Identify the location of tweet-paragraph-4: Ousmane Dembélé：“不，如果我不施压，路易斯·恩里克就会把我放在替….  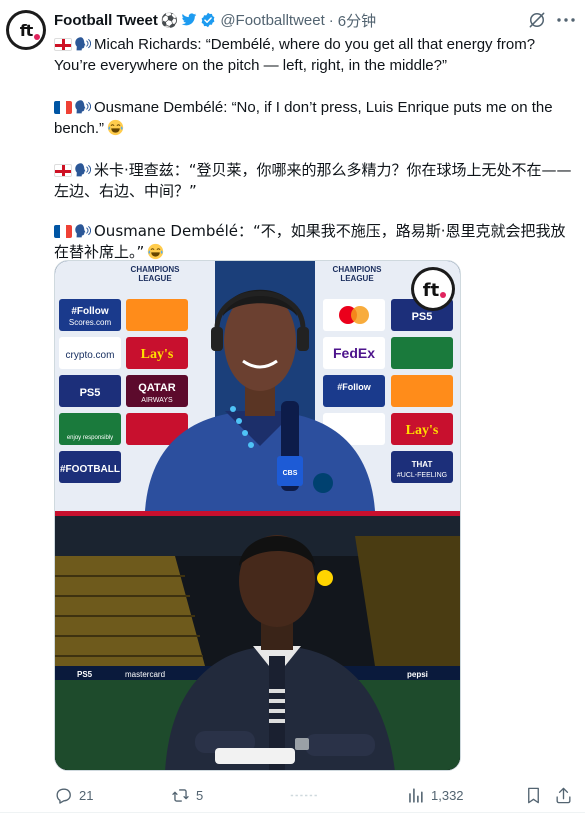
(314, 242).